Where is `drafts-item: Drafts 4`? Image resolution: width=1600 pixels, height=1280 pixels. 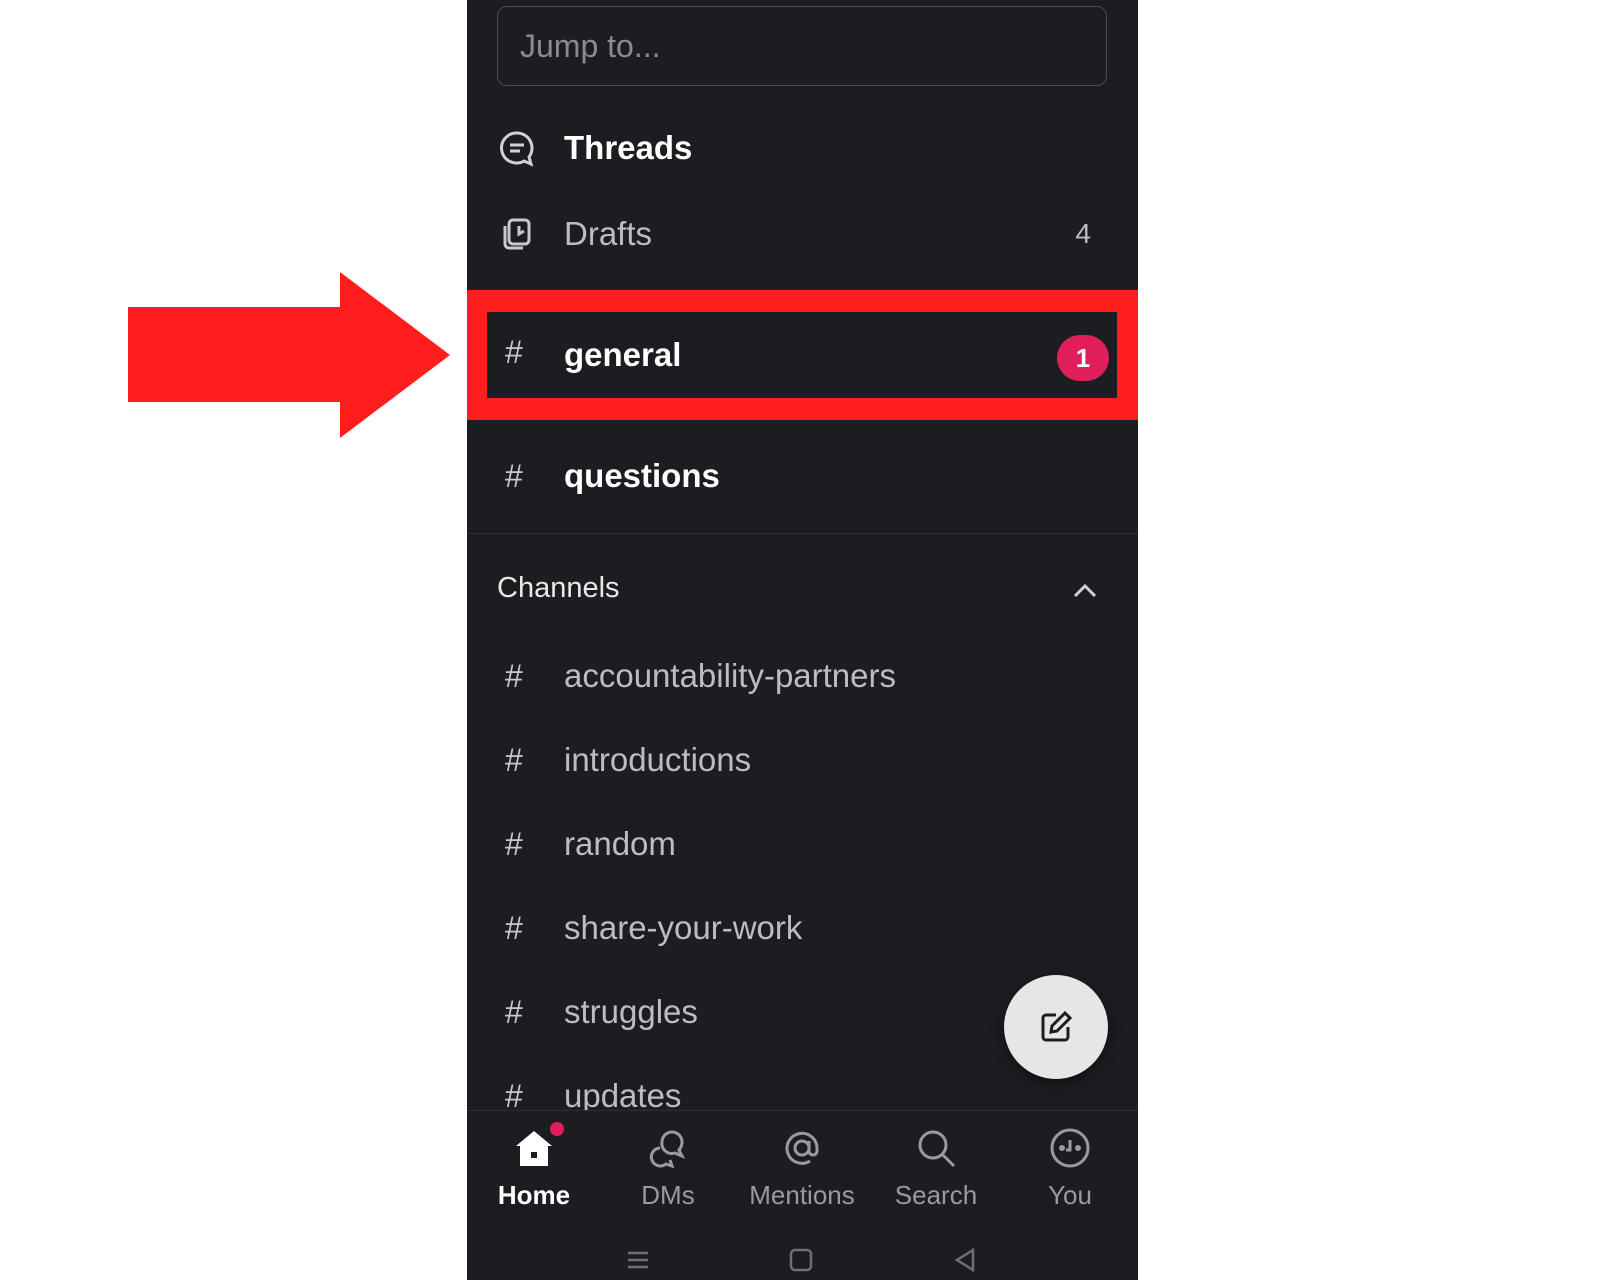 drafts-item: Drafts 4 is located at coordinates (802, 234).